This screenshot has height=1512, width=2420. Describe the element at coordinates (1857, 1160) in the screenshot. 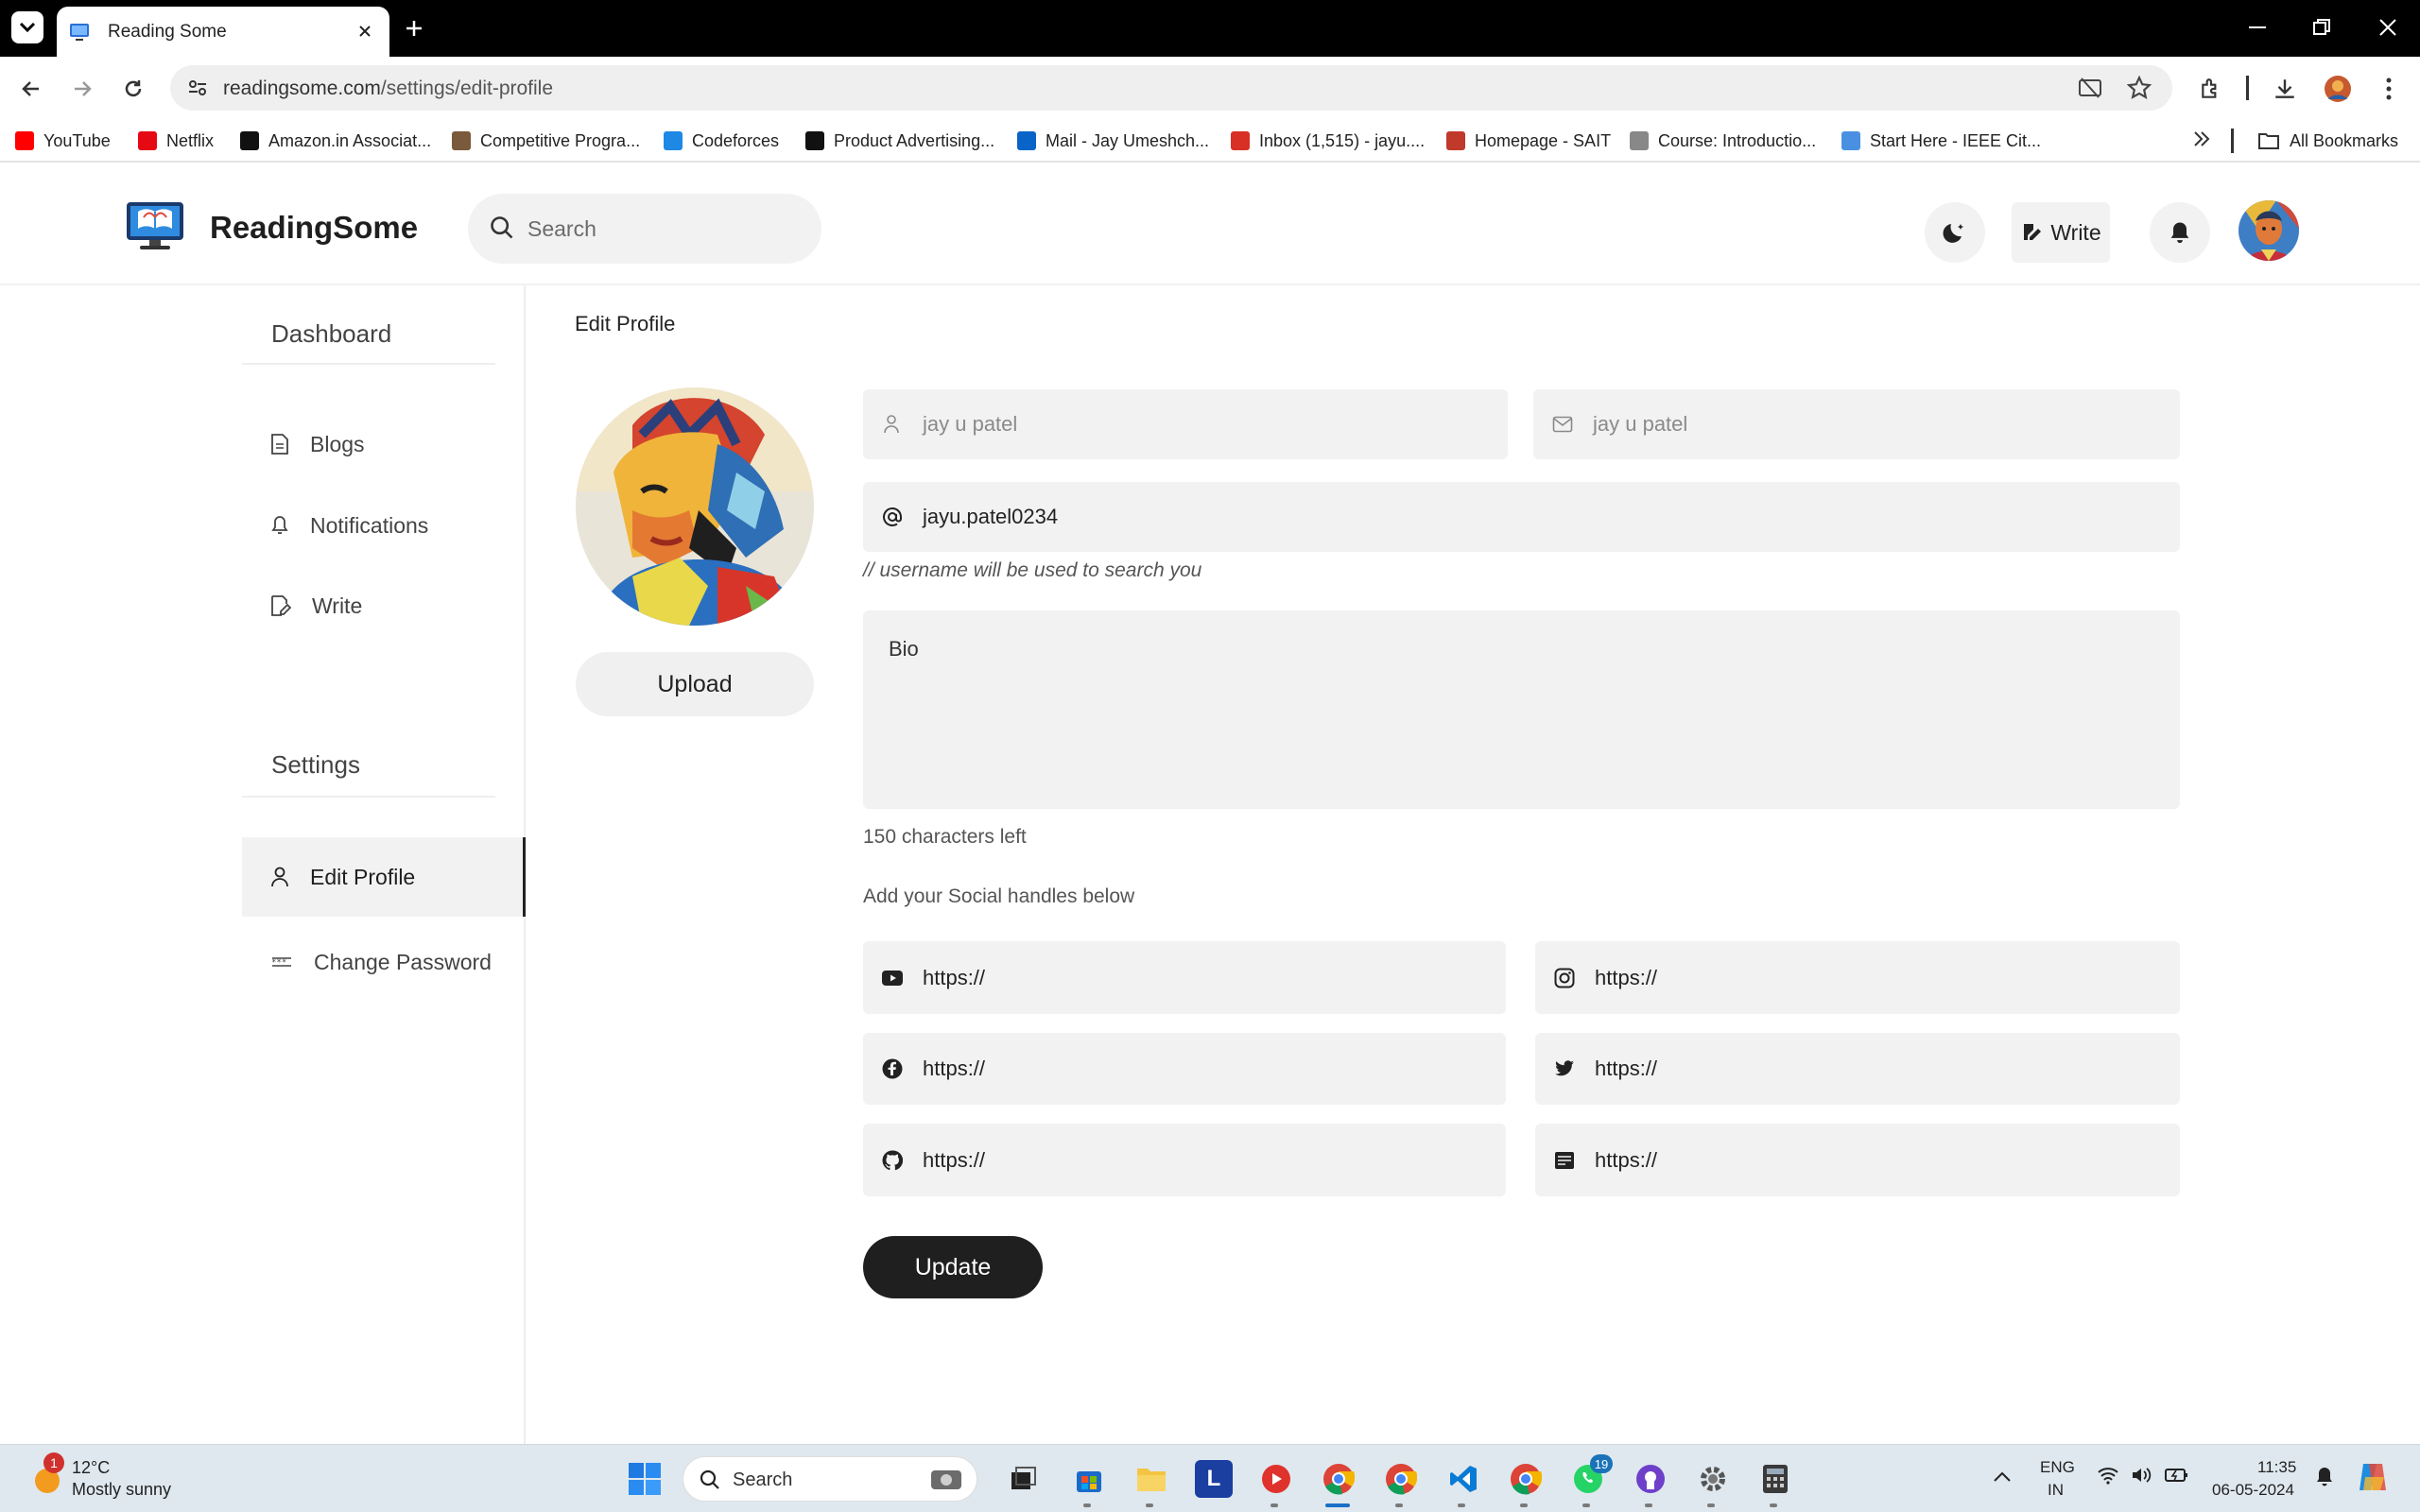

I see `website-field: https://` at that location.